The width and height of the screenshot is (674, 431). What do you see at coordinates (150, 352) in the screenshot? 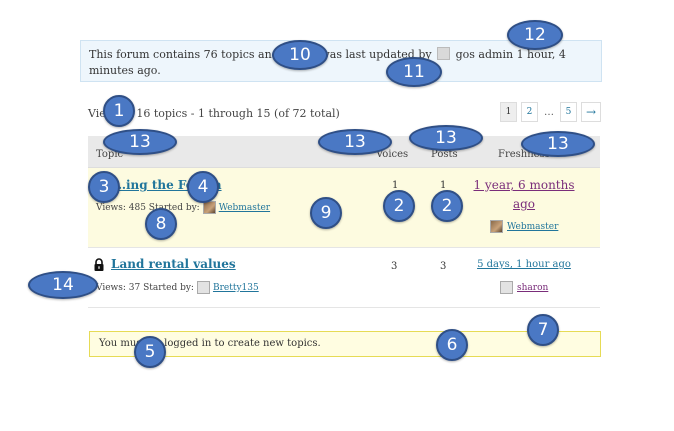
I see `callout-5: 5` at bounding box center [150, 352].